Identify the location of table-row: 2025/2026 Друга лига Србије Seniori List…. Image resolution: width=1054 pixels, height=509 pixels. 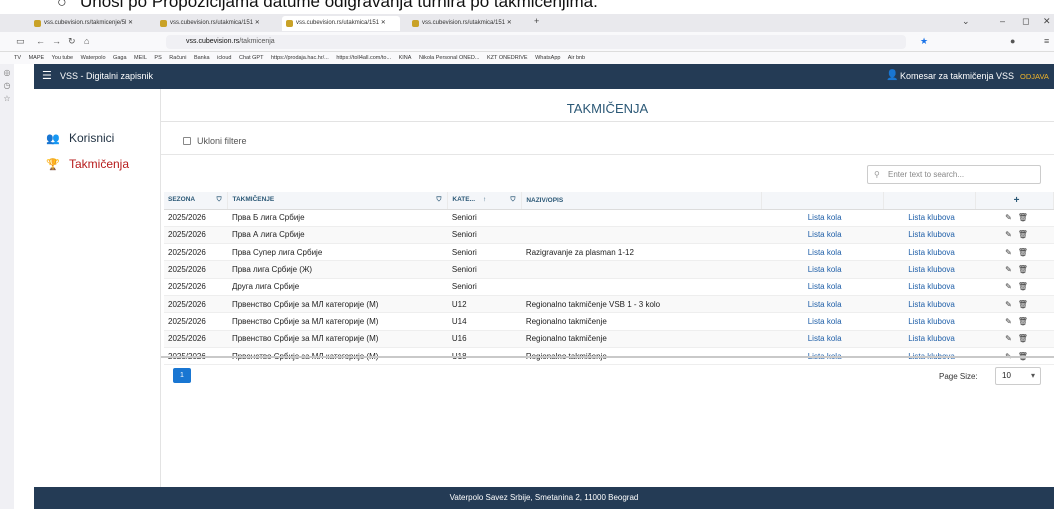
(609, 287).